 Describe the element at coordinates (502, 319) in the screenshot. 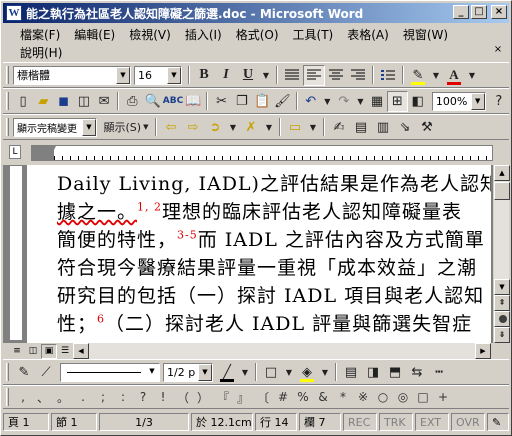

I see `select-browse-object-button` at that location.